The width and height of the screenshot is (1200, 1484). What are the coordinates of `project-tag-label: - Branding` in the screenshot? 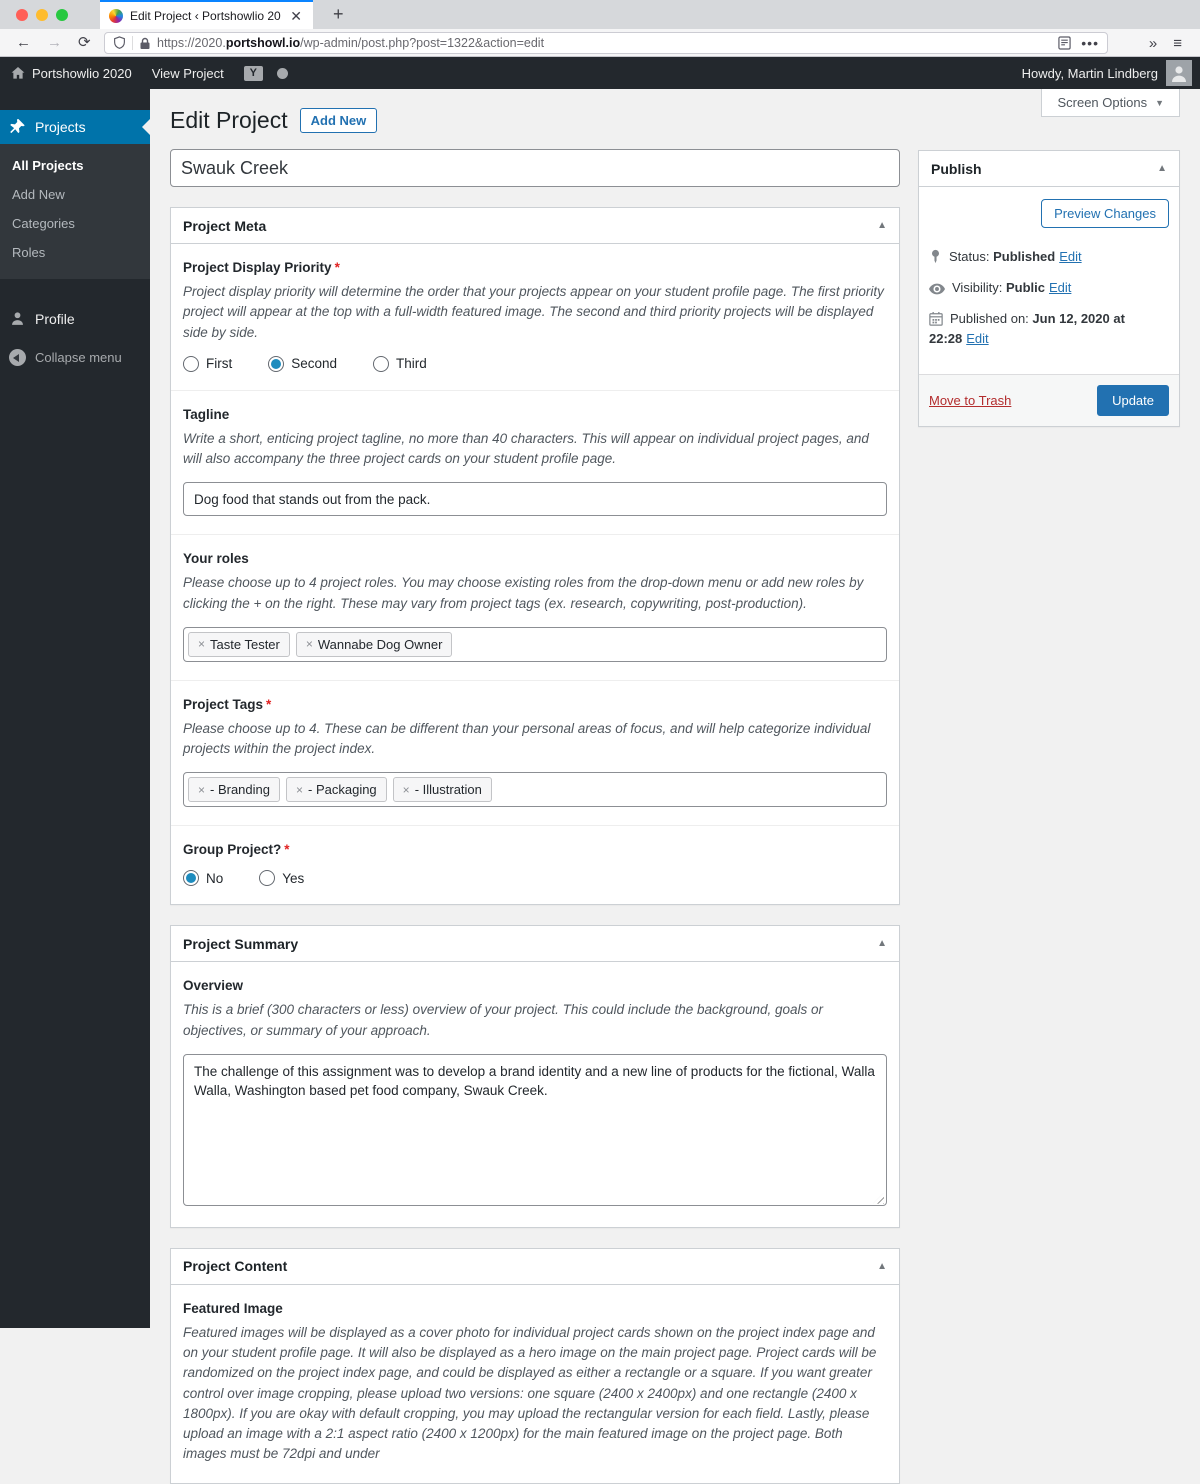 It's located at (240, 790).